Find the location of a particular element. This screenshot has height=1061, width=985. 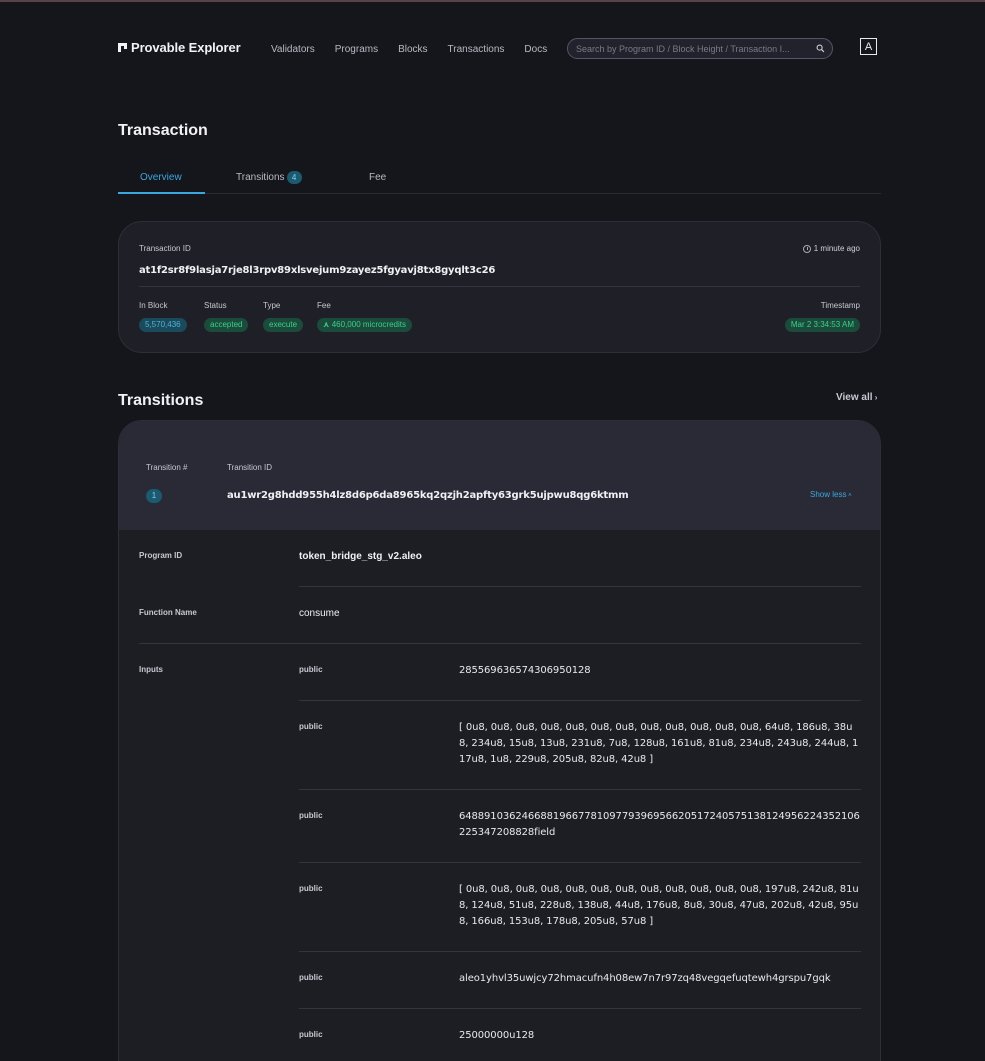

search-input is located at coordinates (694, 48).